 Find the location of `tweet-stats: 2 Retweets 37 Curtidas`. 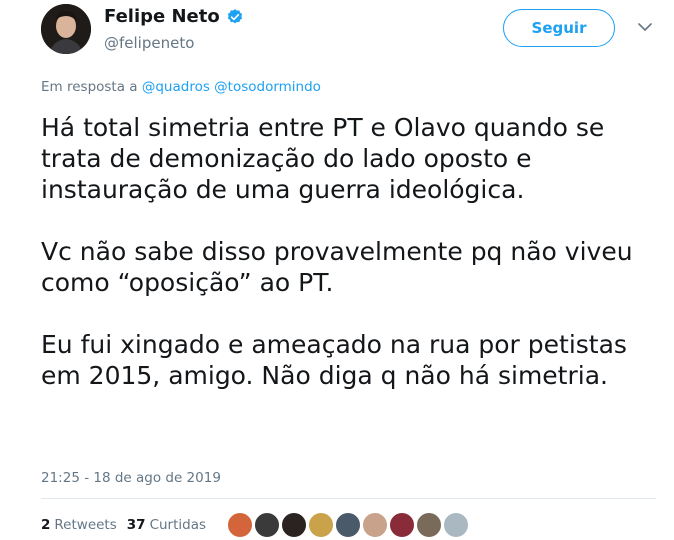

tweet-stats: 2 Retweets 37 Curtidas is located at coordinates (128, 525).